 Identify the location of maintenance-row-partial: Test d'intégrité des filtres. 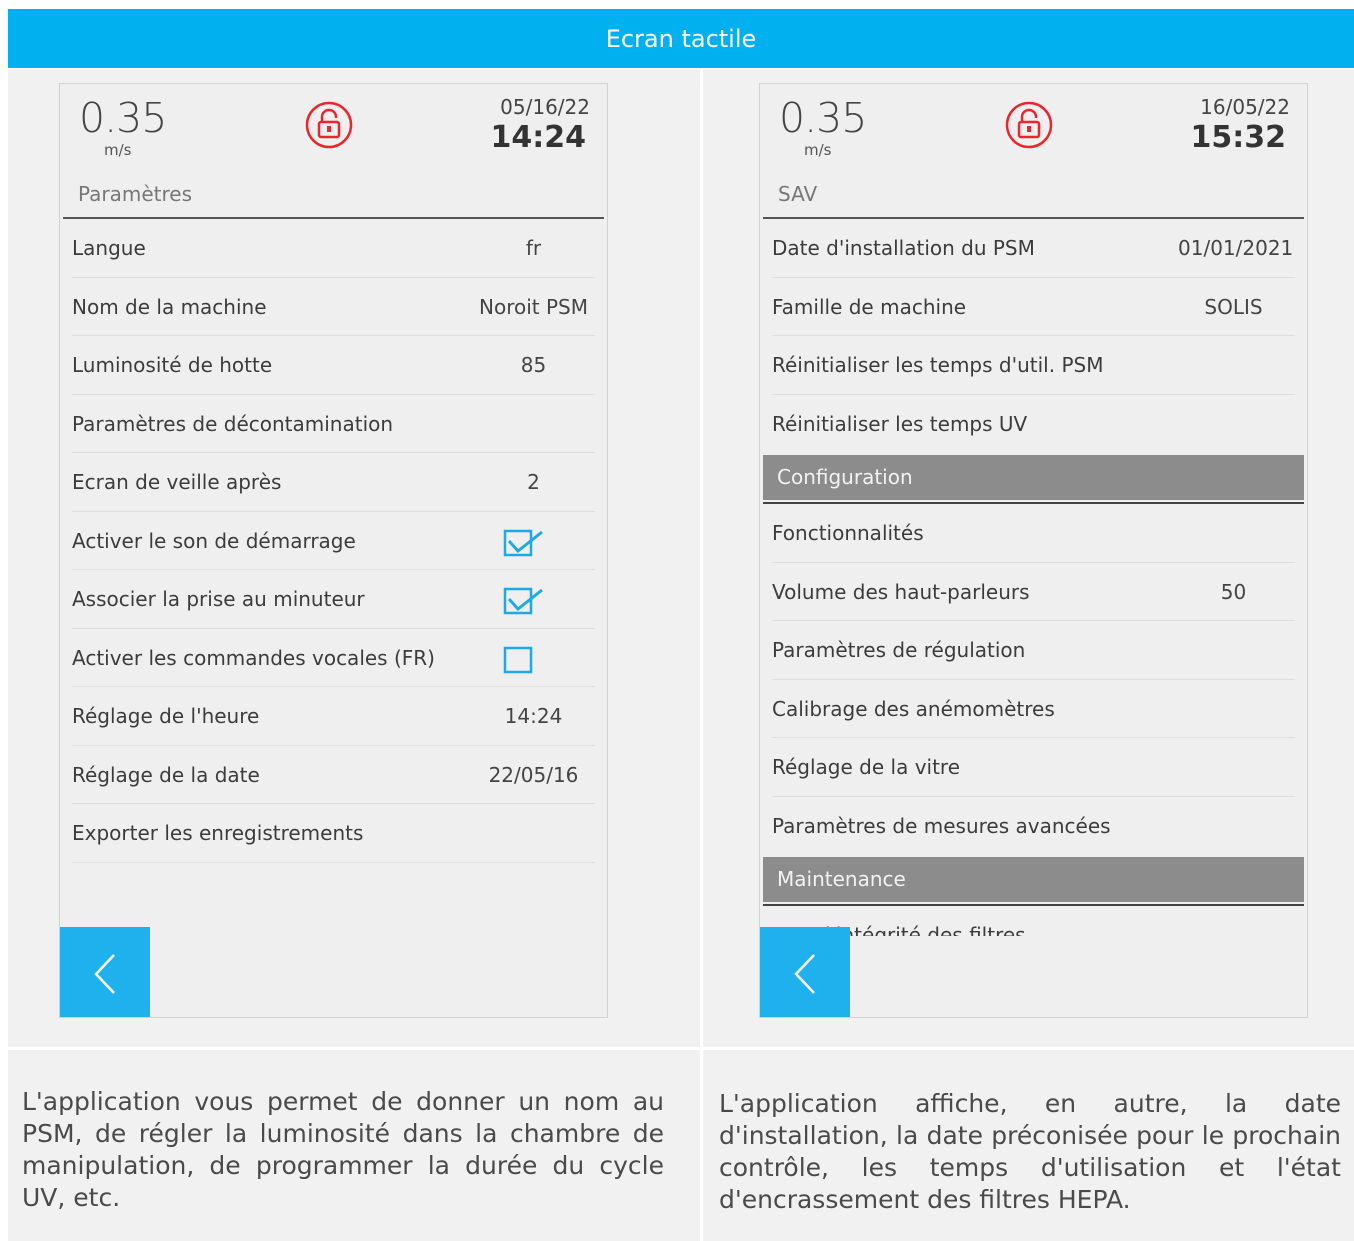
(1033, 921).